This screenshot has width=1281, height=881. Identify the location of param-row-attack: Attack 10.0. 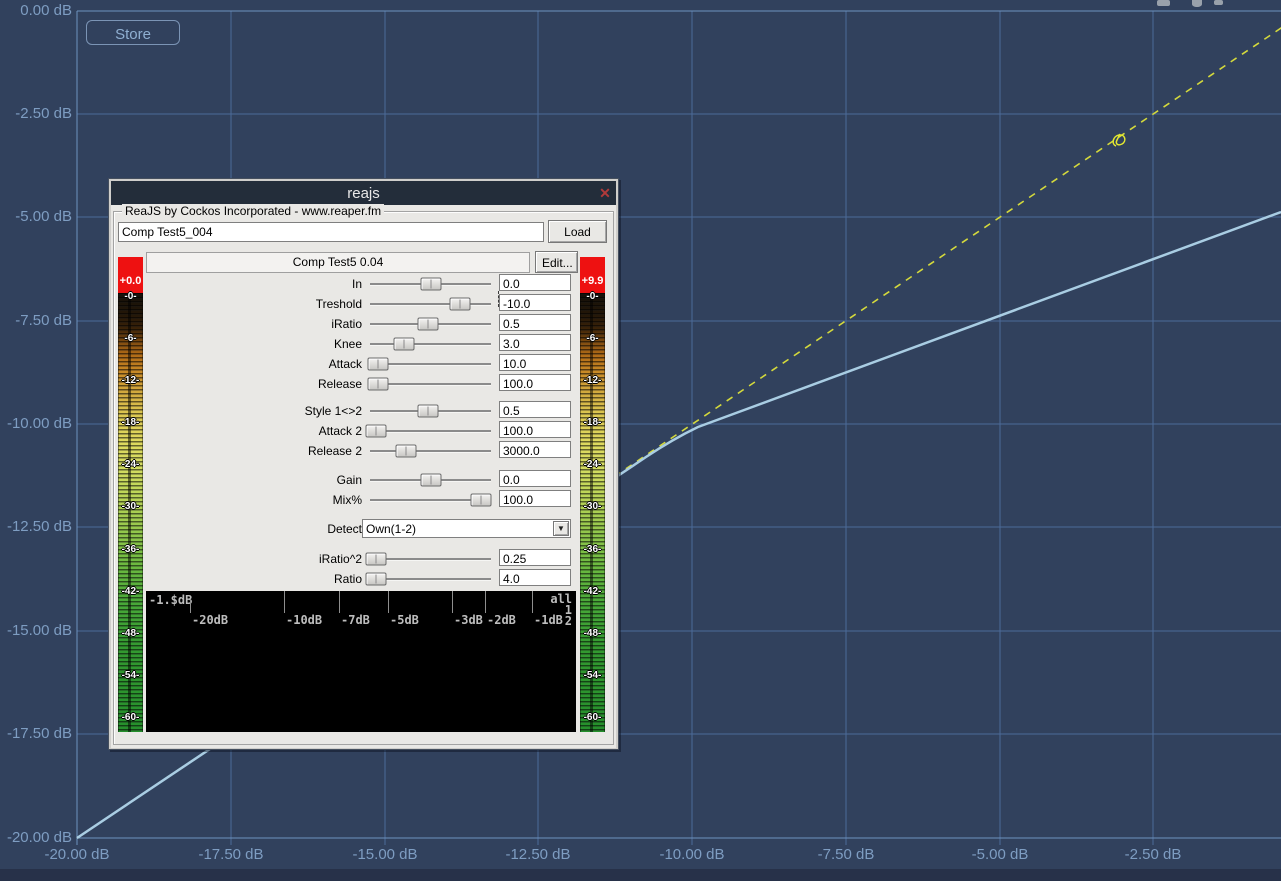
(362, 363).